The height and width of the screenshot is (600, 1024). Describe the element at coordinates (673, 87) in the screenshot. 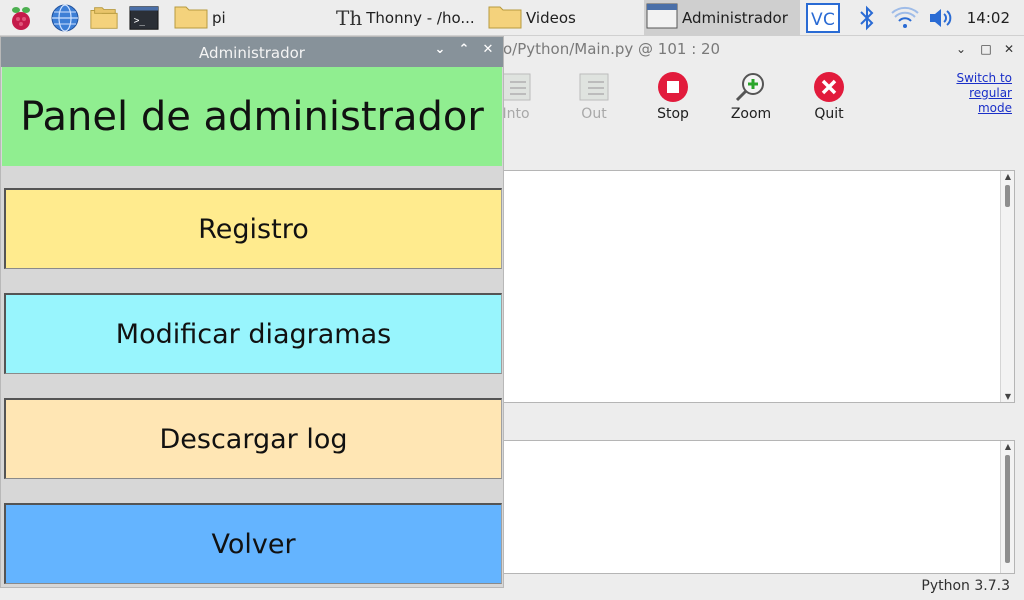

I see `stop-icon` at that location.